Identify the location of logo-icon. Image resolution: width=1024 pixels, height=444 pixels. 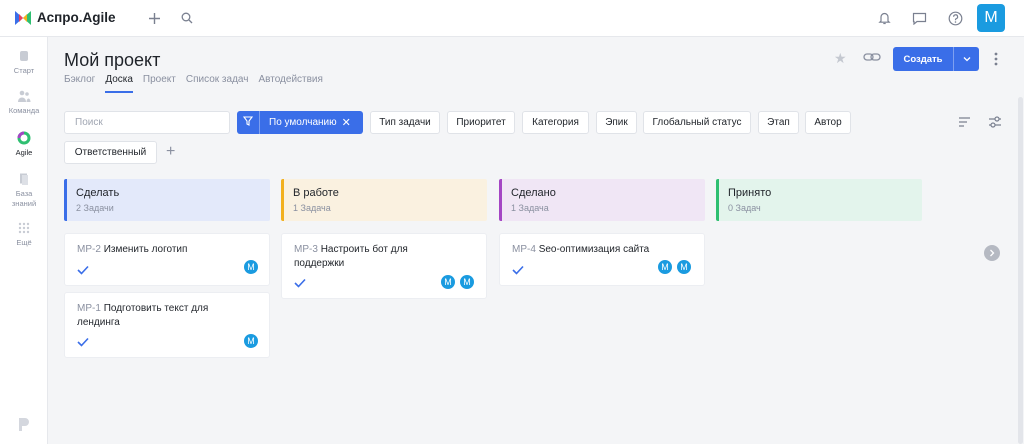
(23, 18).